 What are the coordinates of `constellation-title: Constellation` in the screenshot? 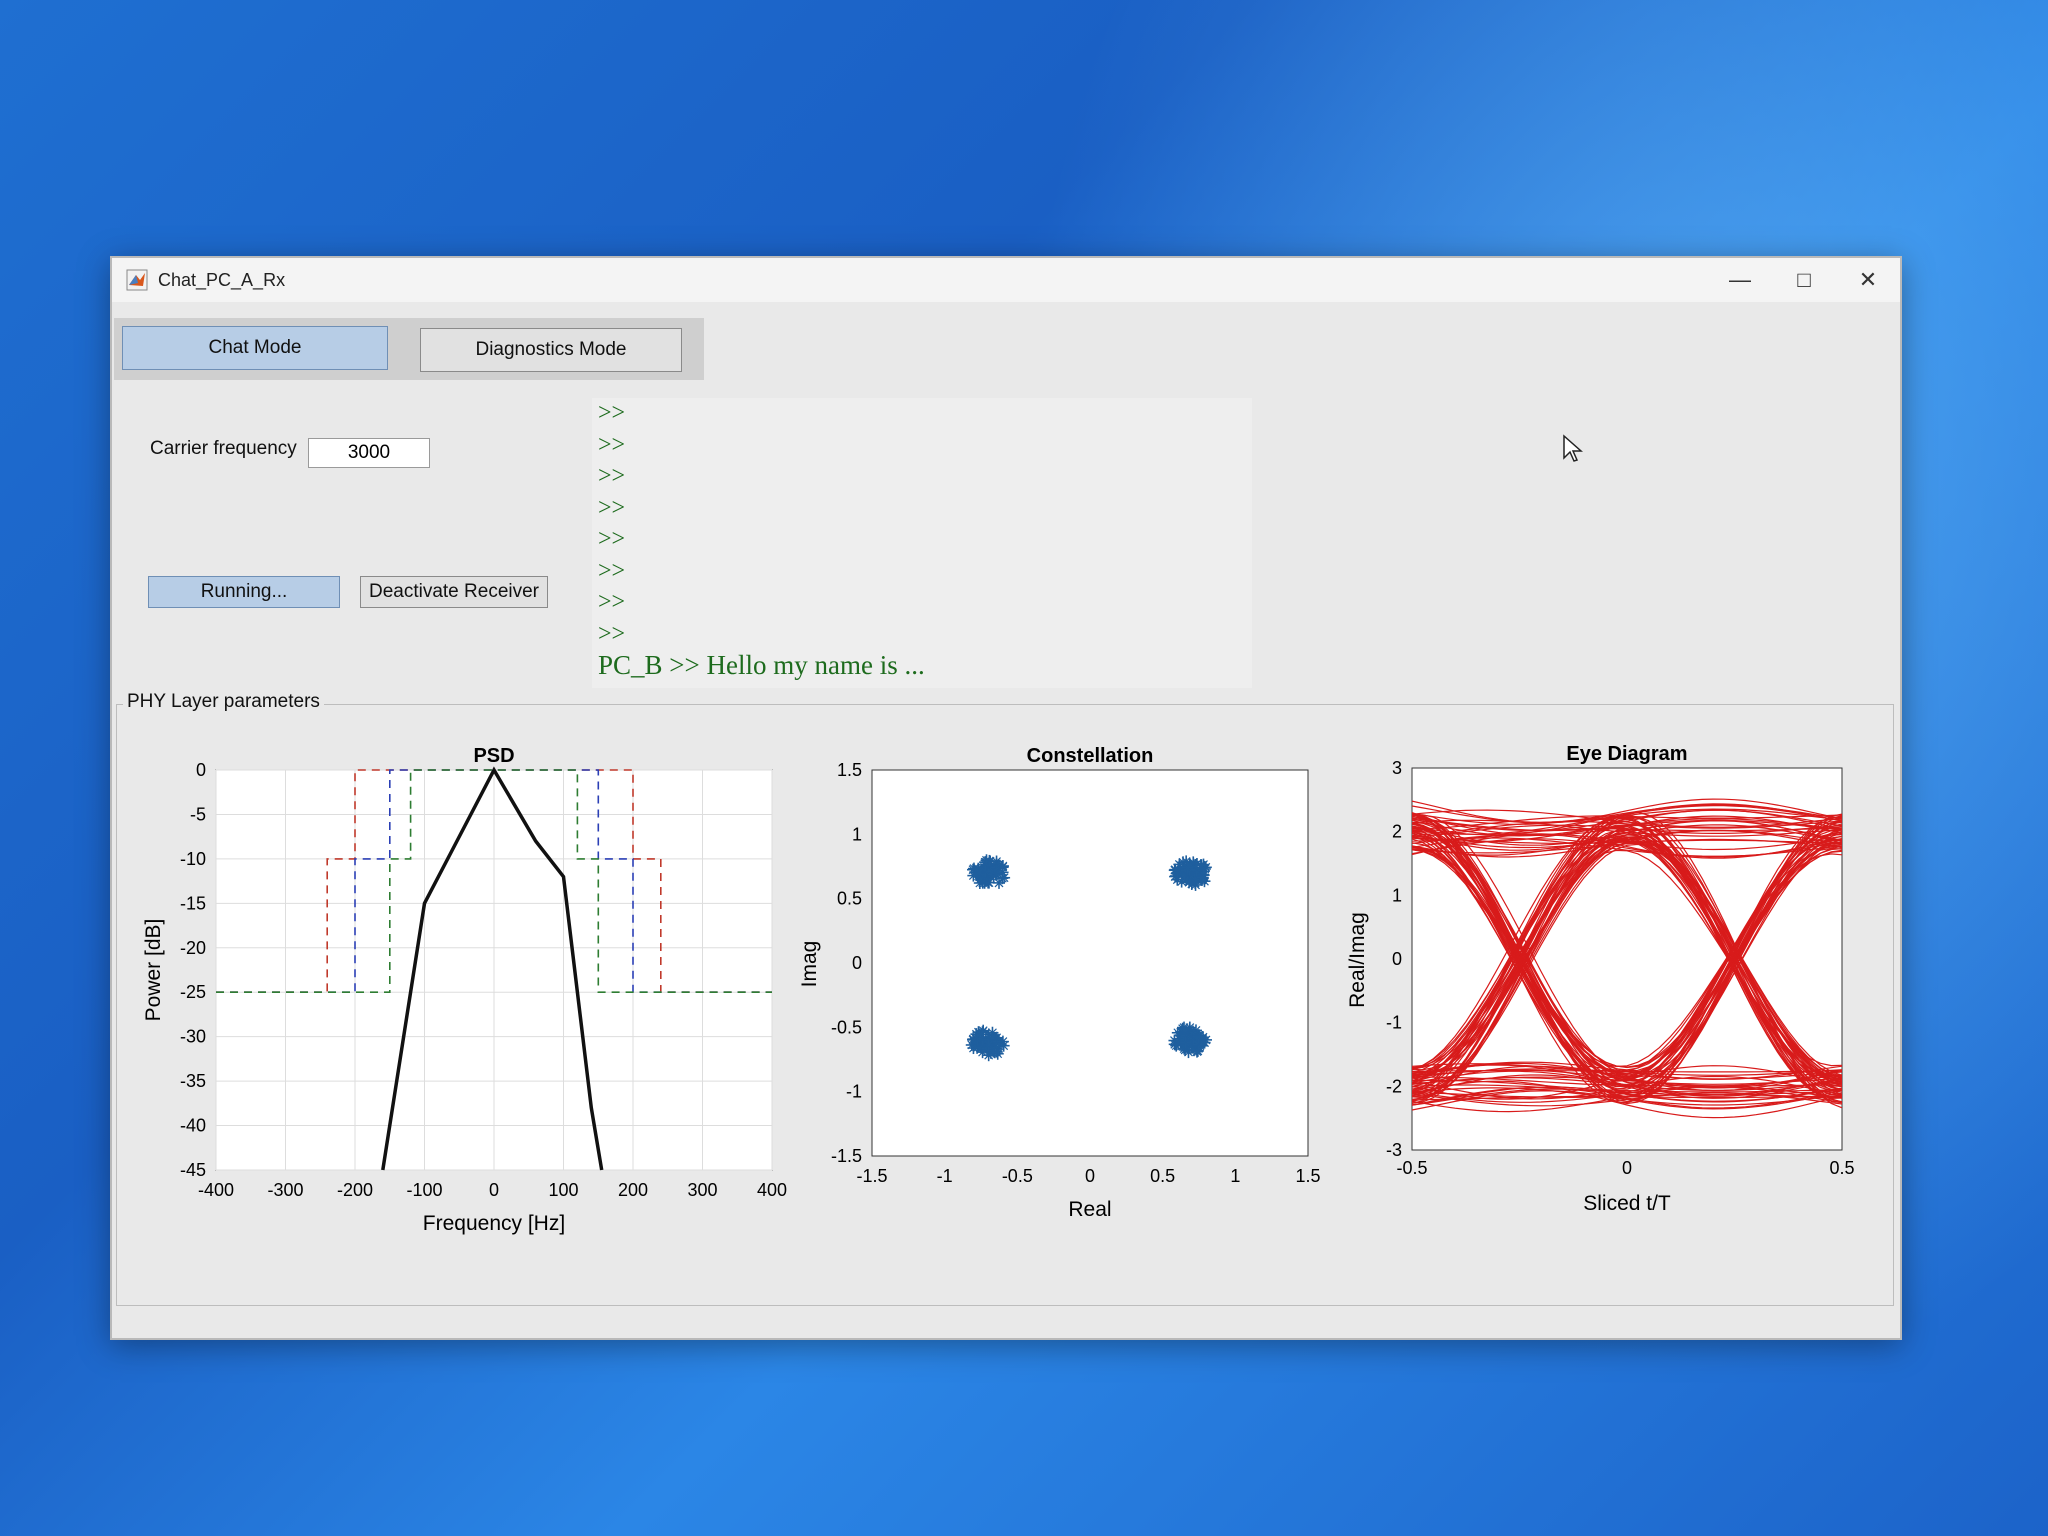 It's located at (1090, 756).